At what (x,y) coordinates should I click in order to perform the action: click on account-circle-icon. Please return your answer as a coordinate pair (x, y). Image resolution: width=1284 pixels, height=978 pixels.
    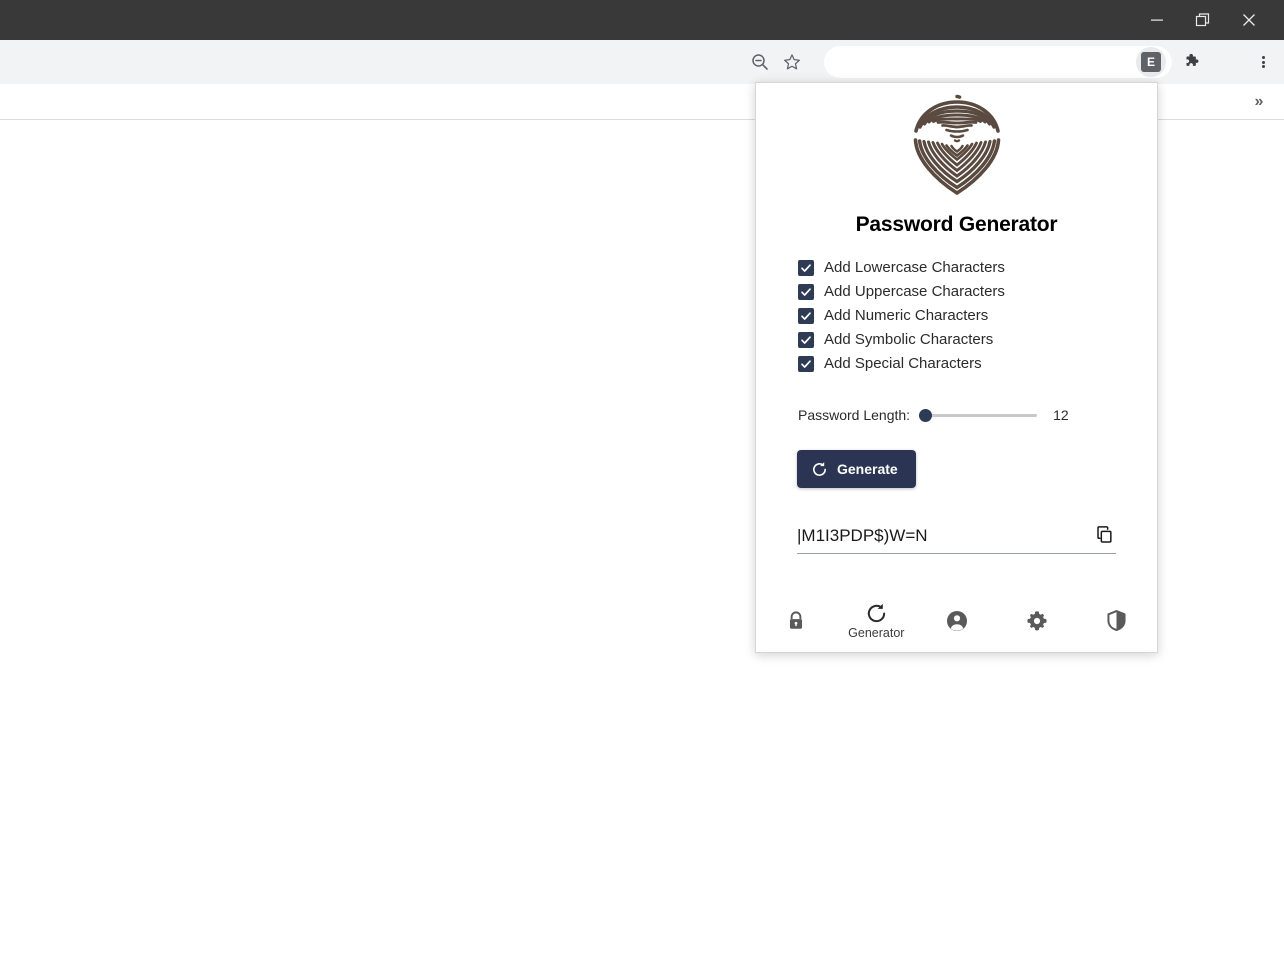
    Looking at the image, I should click on (956, 620).